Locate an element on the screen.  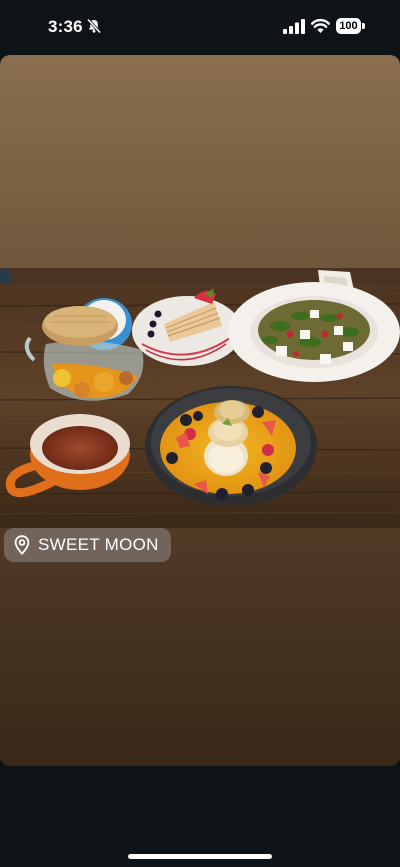
bell-slash-icon is located at coordinates (94, 26).